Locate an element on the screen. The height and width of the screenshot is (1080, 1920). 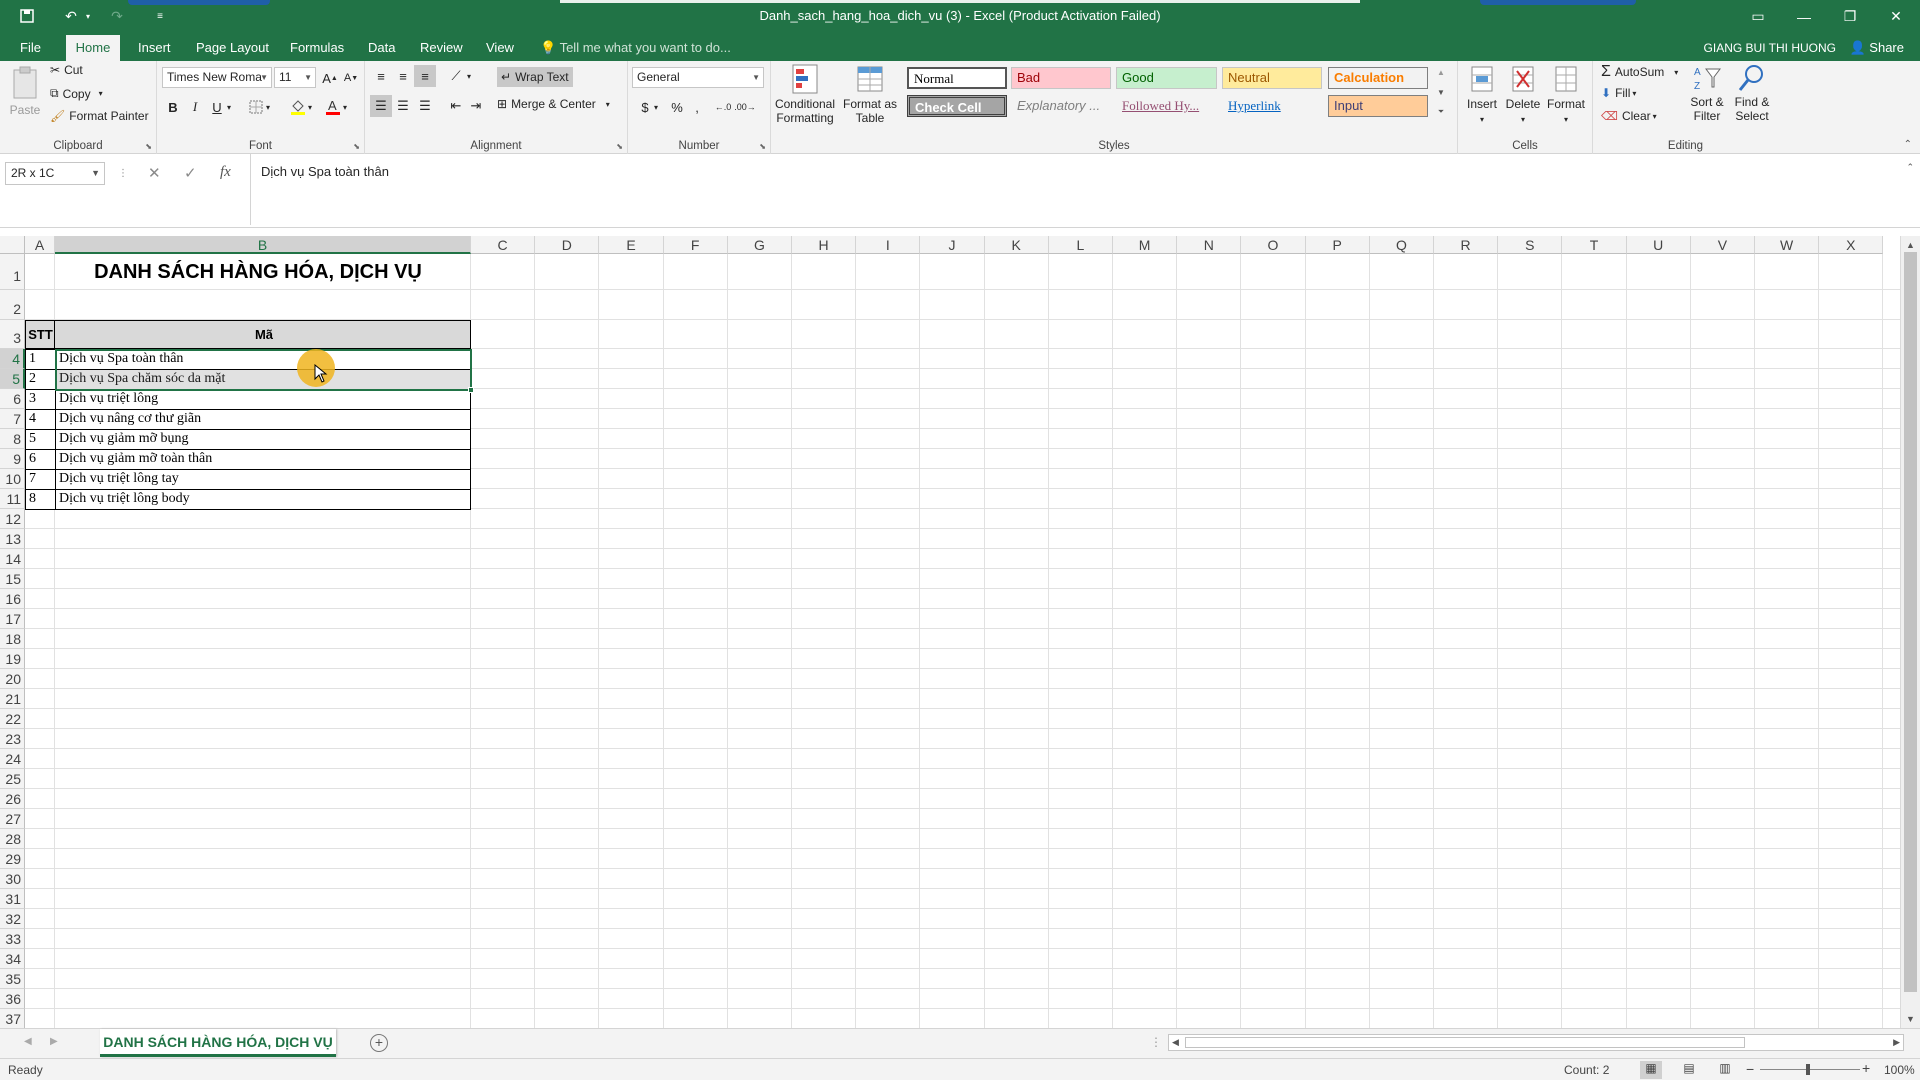
column-header-w: W is located at coordinates (1787, 245).